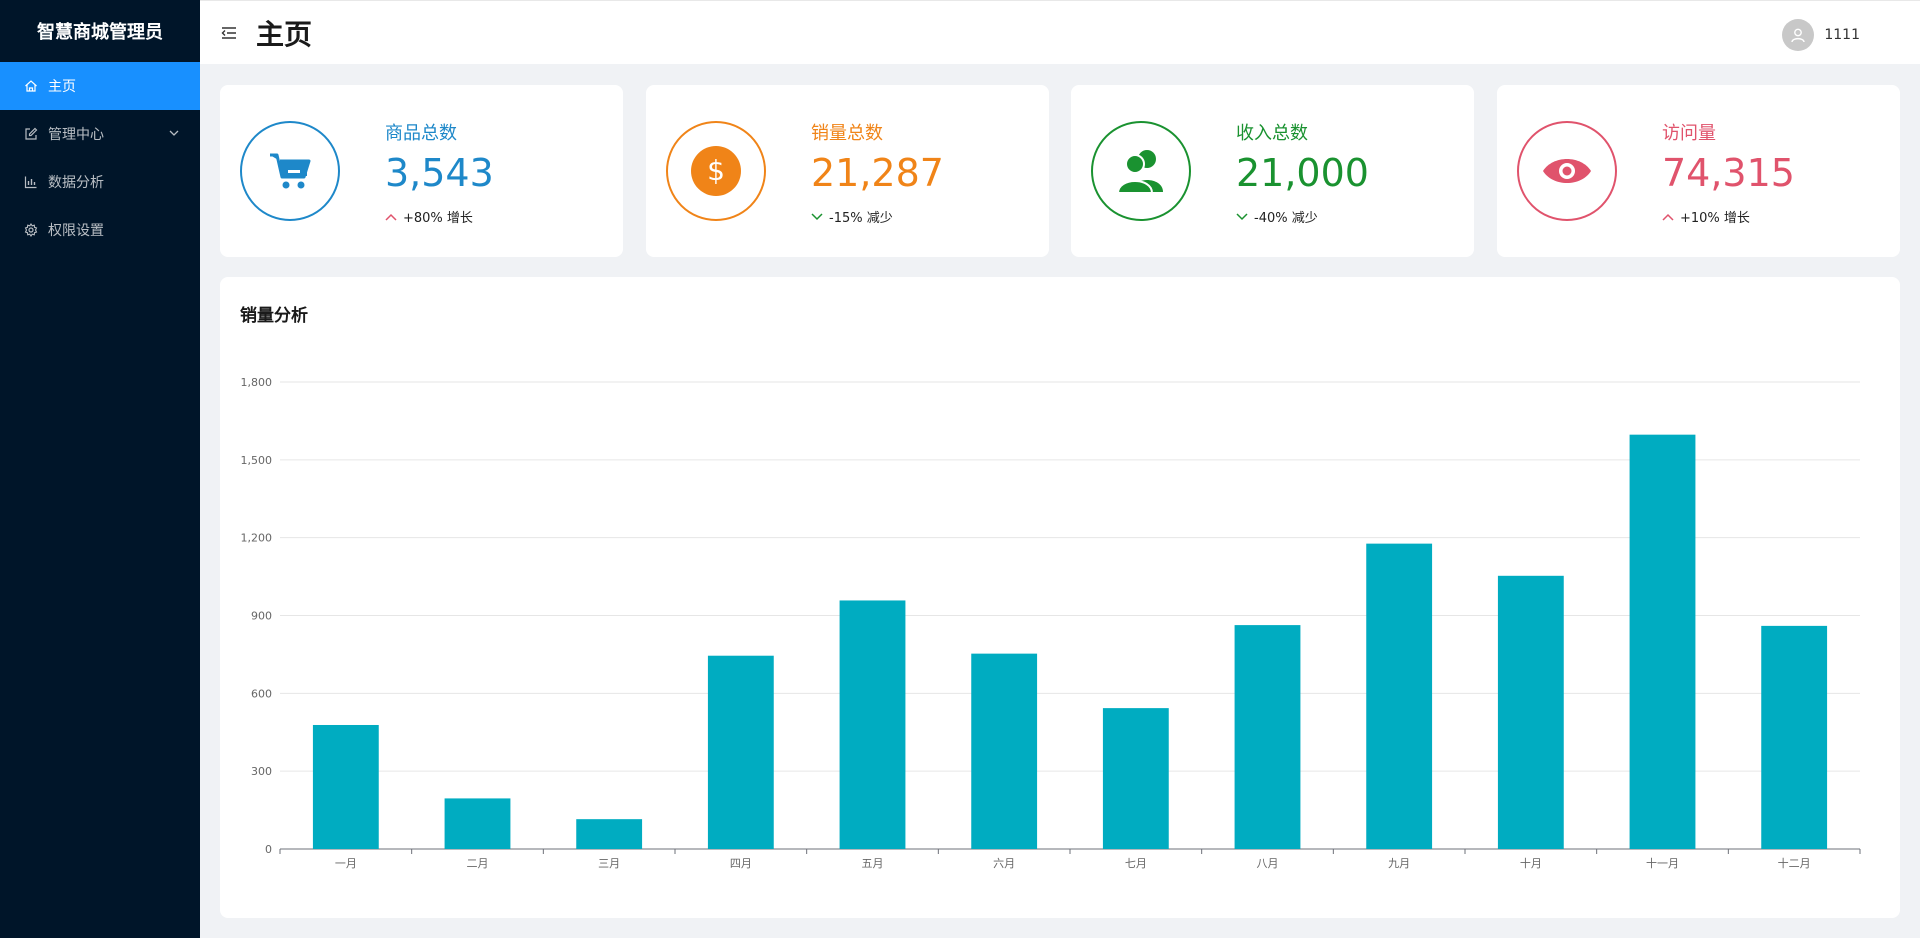 This screenshot has height=938, width=1920. Describe the element at coordinates (1794, 863) in the screenshot. I see `x-tick-label: 十二月` at that location.